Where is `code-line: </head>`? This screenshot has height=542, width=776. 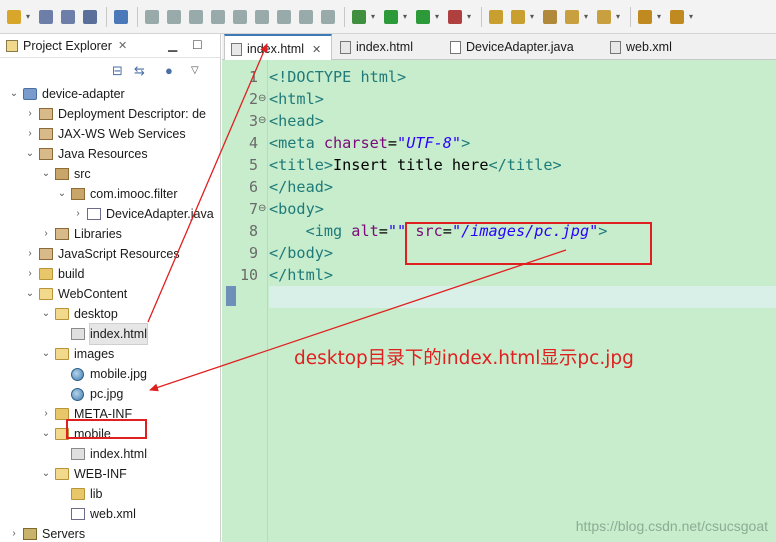
code-line: </head> is located at coordinates (301, 187).